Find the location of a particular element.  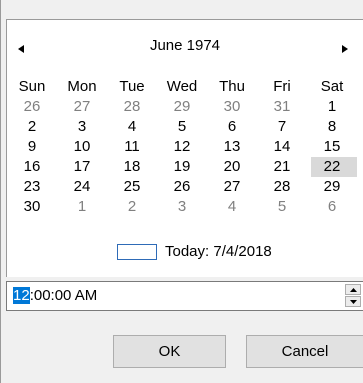

calendar-day-other-month: 30 is located at coordinates (232, 107).